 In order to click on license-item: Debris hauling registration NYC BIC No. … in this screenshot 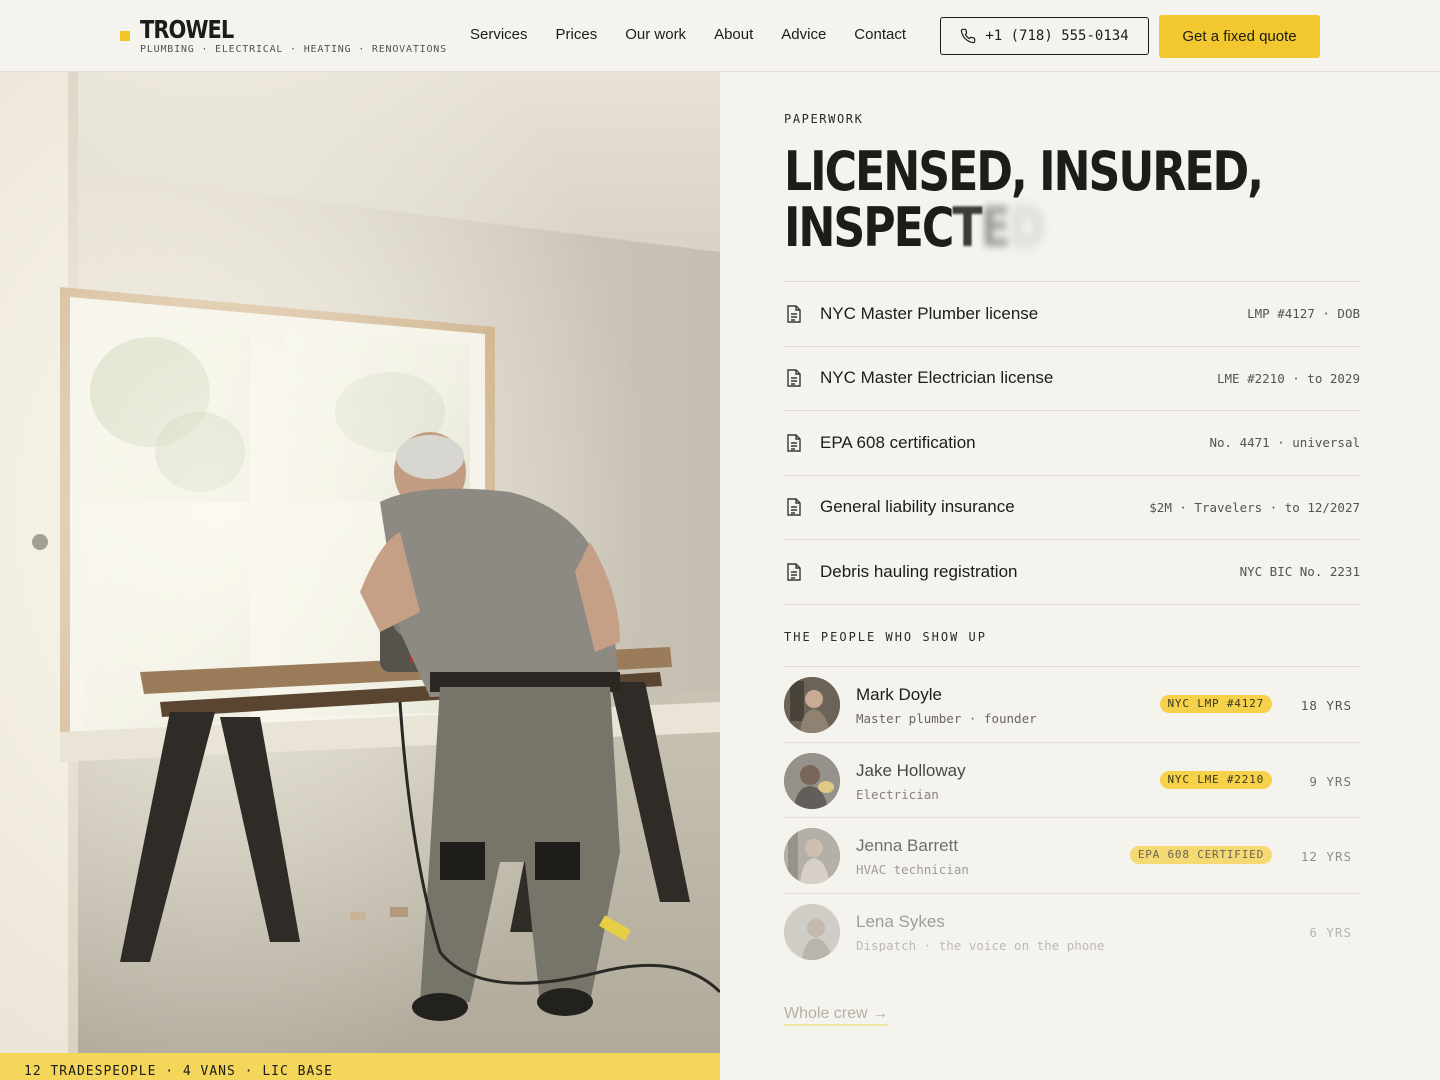, I will do `click(1072, 572)`.